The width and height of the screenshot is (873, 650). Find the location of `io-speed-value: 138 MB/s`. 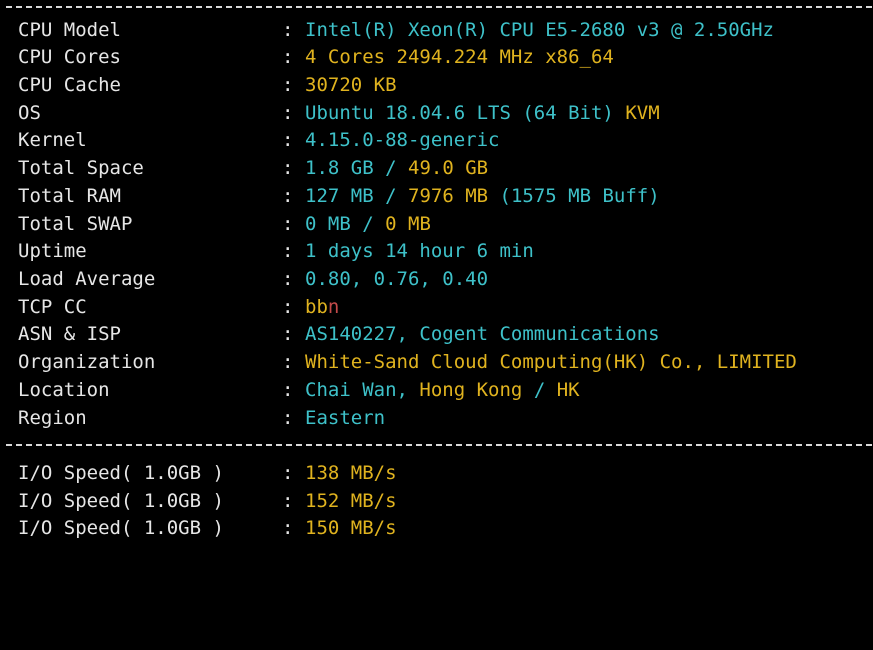

io-speed-value: 138 MB/s is located at coordinates (351, 473).